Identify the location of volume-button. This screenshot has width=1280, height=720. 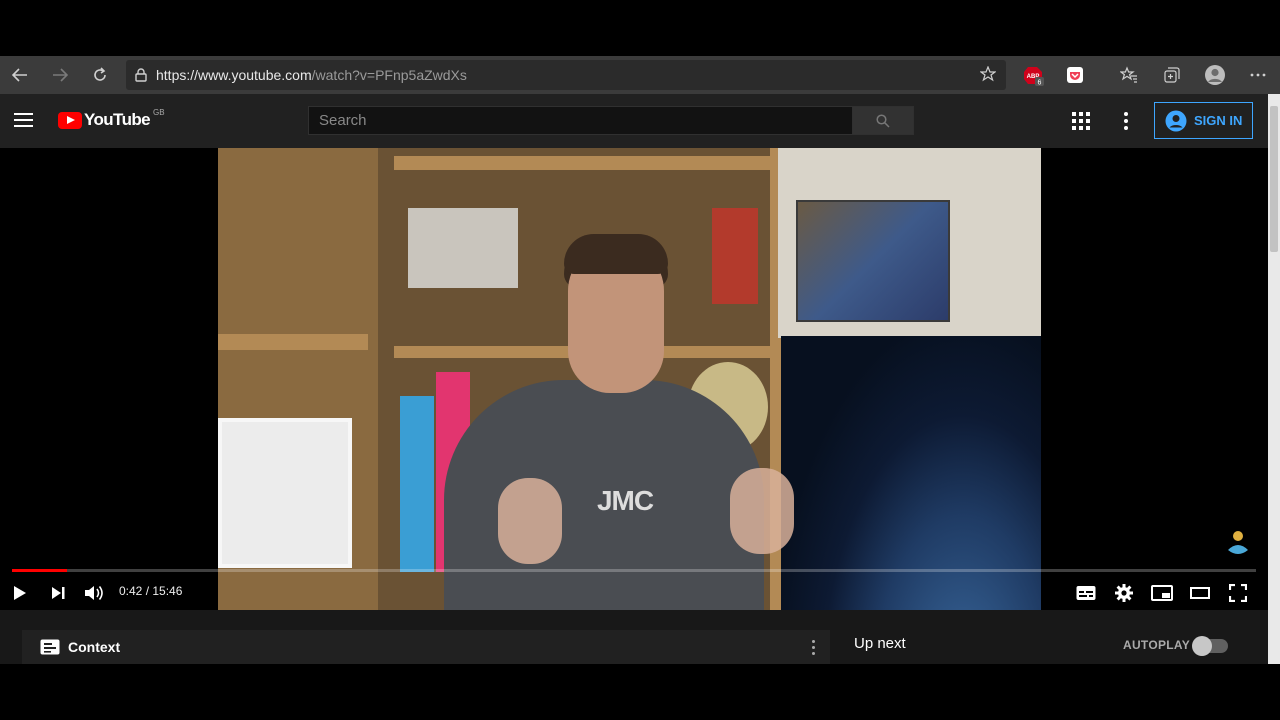
(95, 593).